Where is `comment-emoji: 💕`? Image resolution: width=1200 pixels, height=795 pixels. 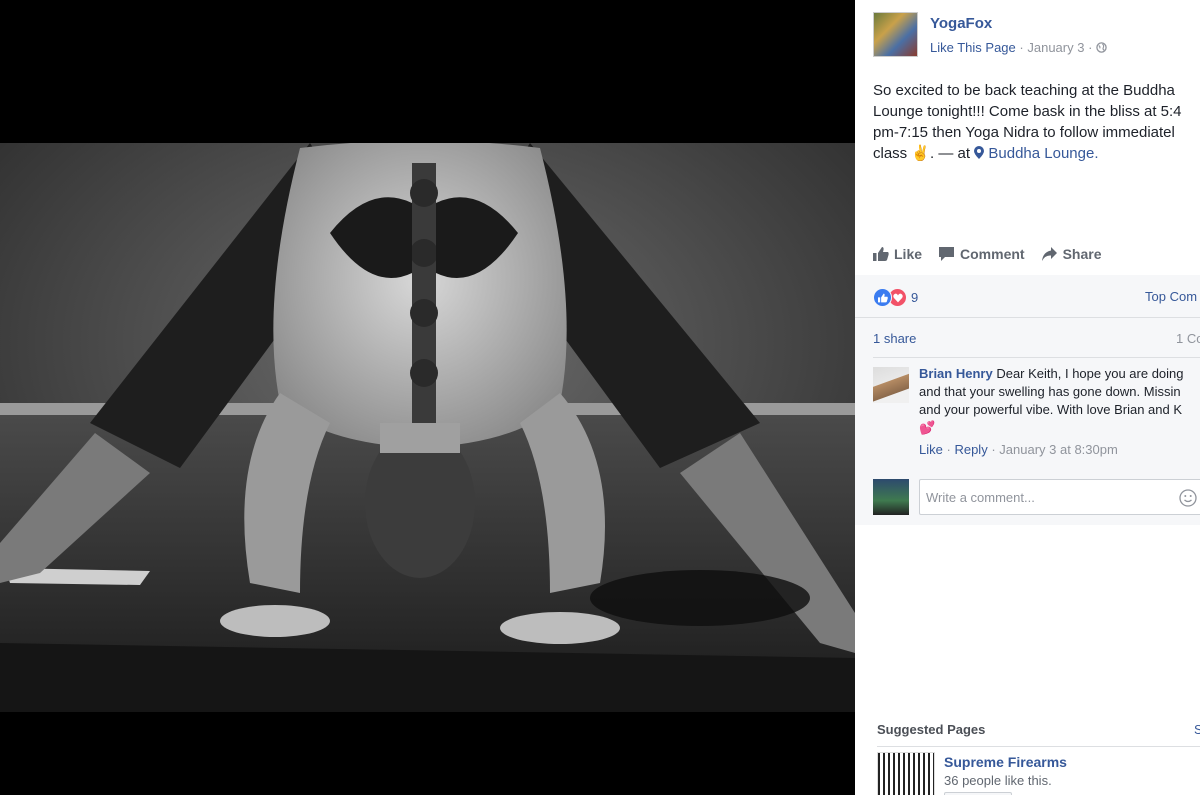
comment-emoji: 💕 is located at coordinates (927, 427).